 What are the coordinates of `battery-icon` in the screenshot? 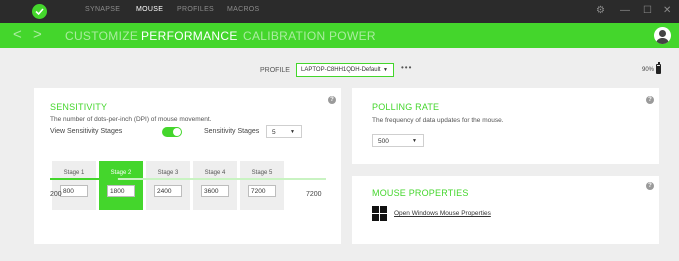 It's located at (658, 68).